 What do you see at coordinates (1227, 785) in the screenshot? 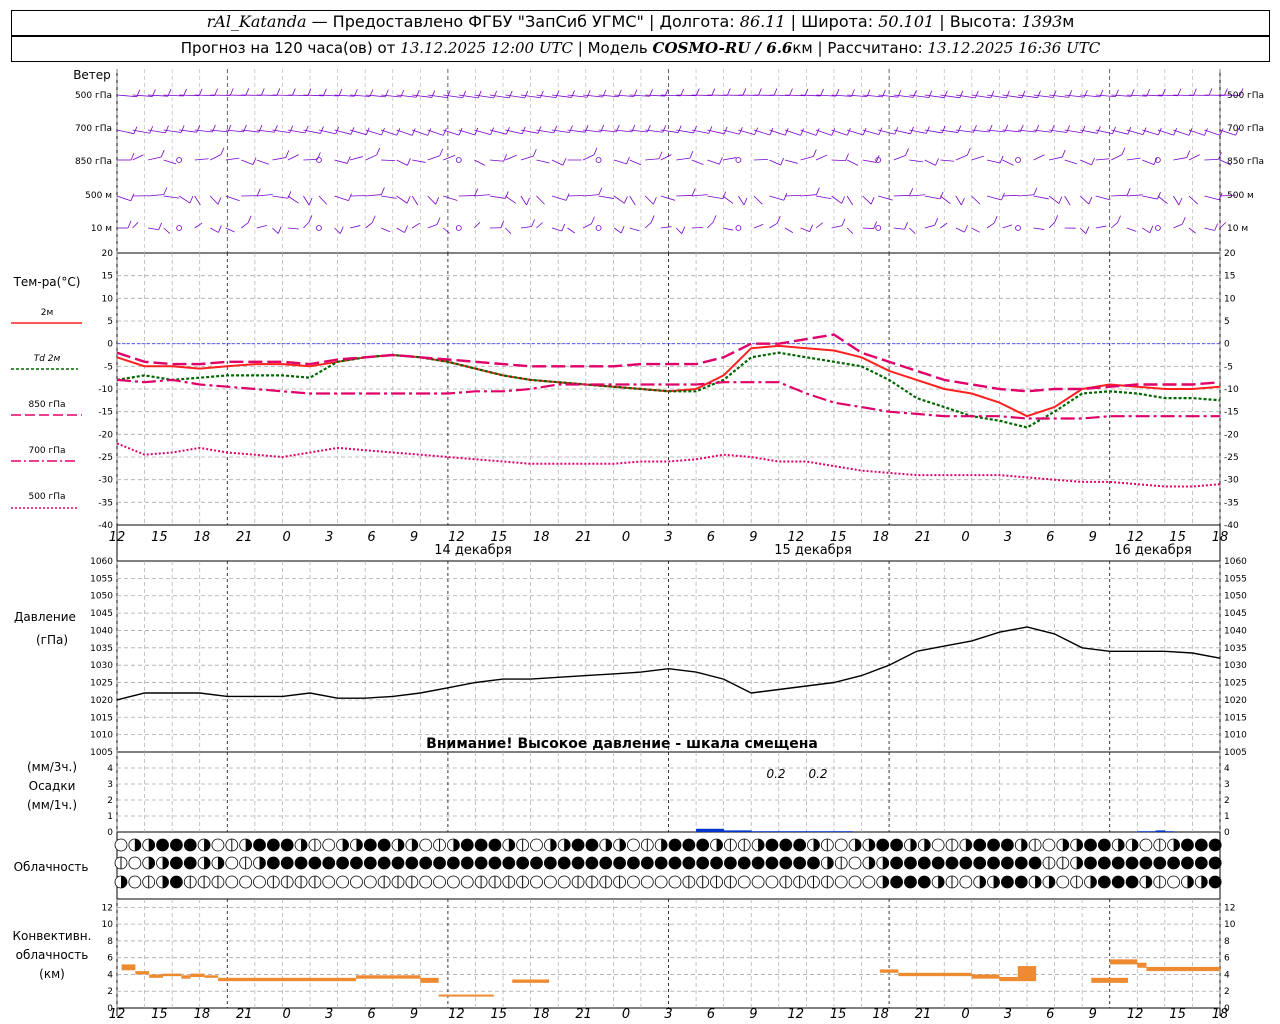
I see `prec-ytick-right: 3` at bounding box center [1227, 785].